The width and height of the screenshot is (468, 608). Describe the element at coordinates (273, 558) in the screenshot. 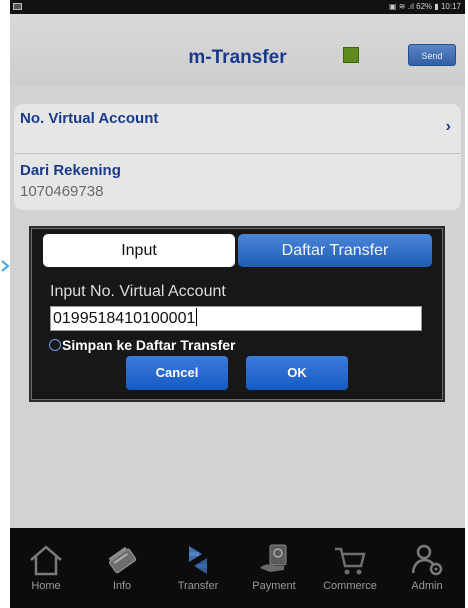

I see `payment-icon` at that location.